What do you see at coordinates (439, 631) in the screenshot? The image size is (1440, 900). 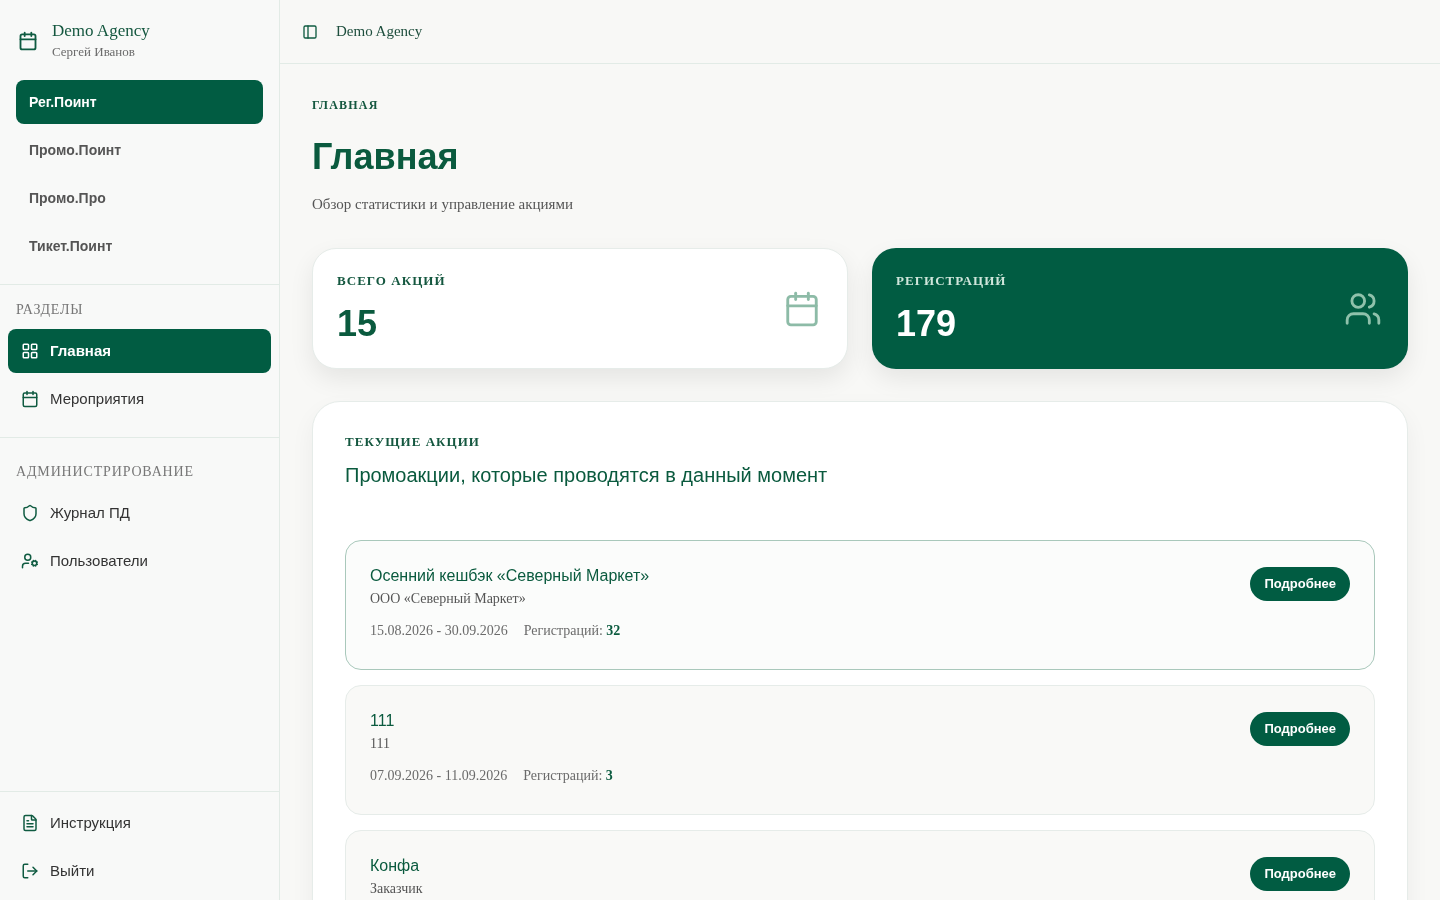 I see `promo-dates: 15.08.2026 - 30.09.2026` at bounding box center [439, 631].